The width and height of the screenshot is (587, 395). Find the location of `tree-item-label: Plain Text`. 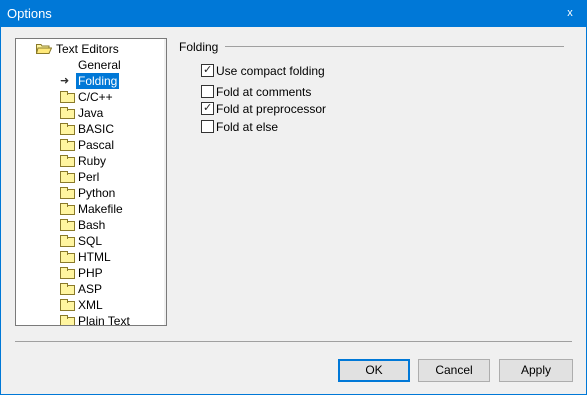

tree-item-label: Plain Text is located at coordinates (104, 320).